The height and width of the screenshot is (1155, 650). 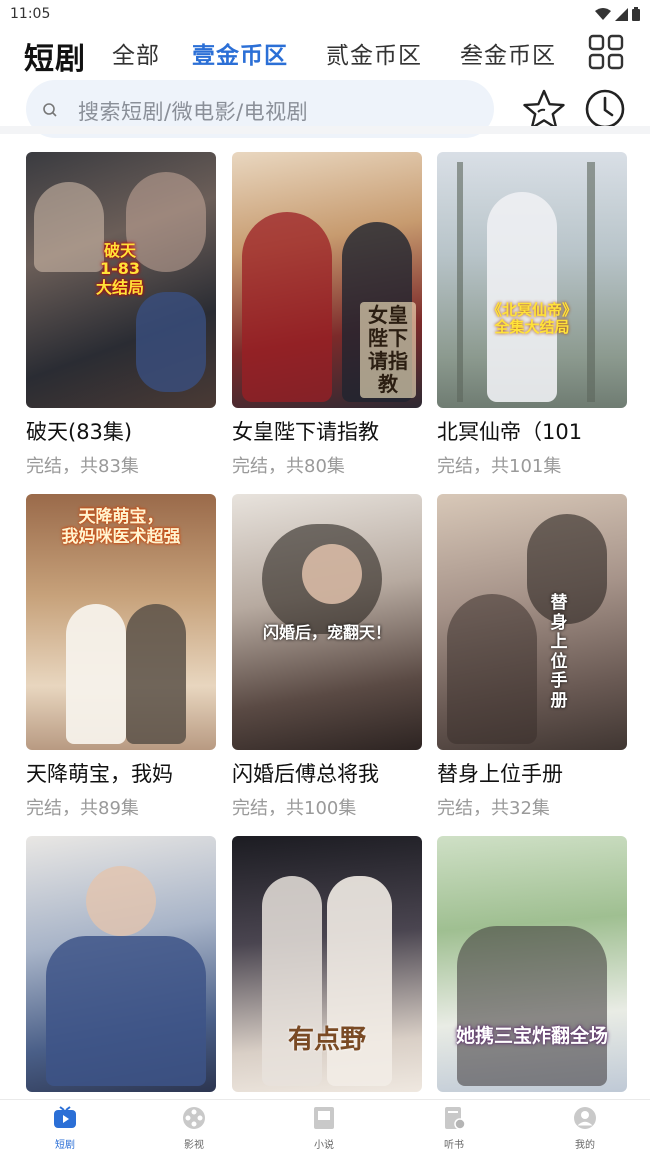 I want to click on poster-title-text: 《北冥仙帝》 全集大结局, so click(x=531, y=319).